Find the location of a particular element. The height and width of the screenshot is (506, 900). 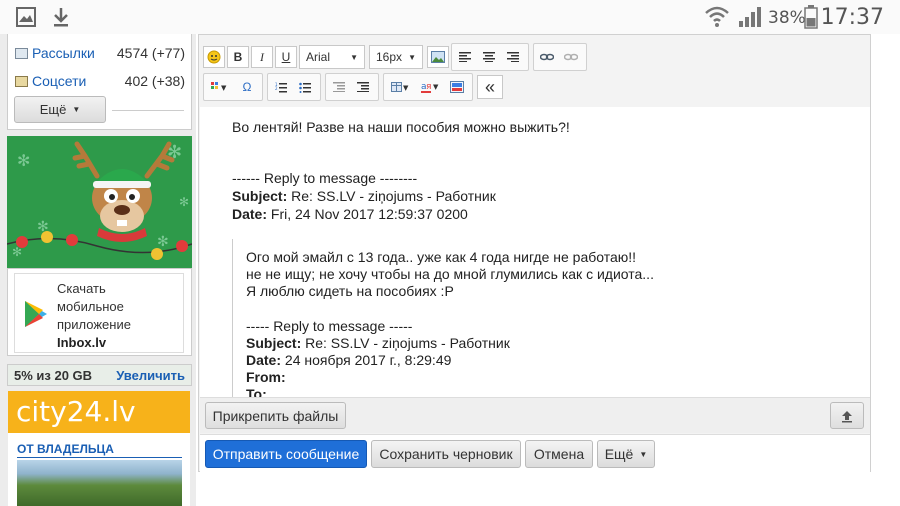

save-draft-button: Сохранить черновик is located at coordinates (446, 454).